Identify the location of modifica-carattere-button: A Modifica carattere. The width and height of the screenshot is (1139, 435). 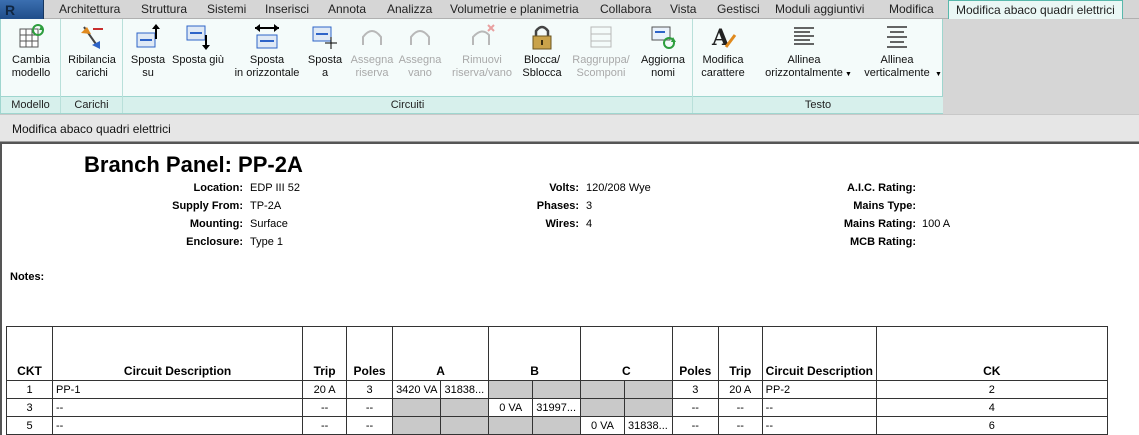
(723, 51).